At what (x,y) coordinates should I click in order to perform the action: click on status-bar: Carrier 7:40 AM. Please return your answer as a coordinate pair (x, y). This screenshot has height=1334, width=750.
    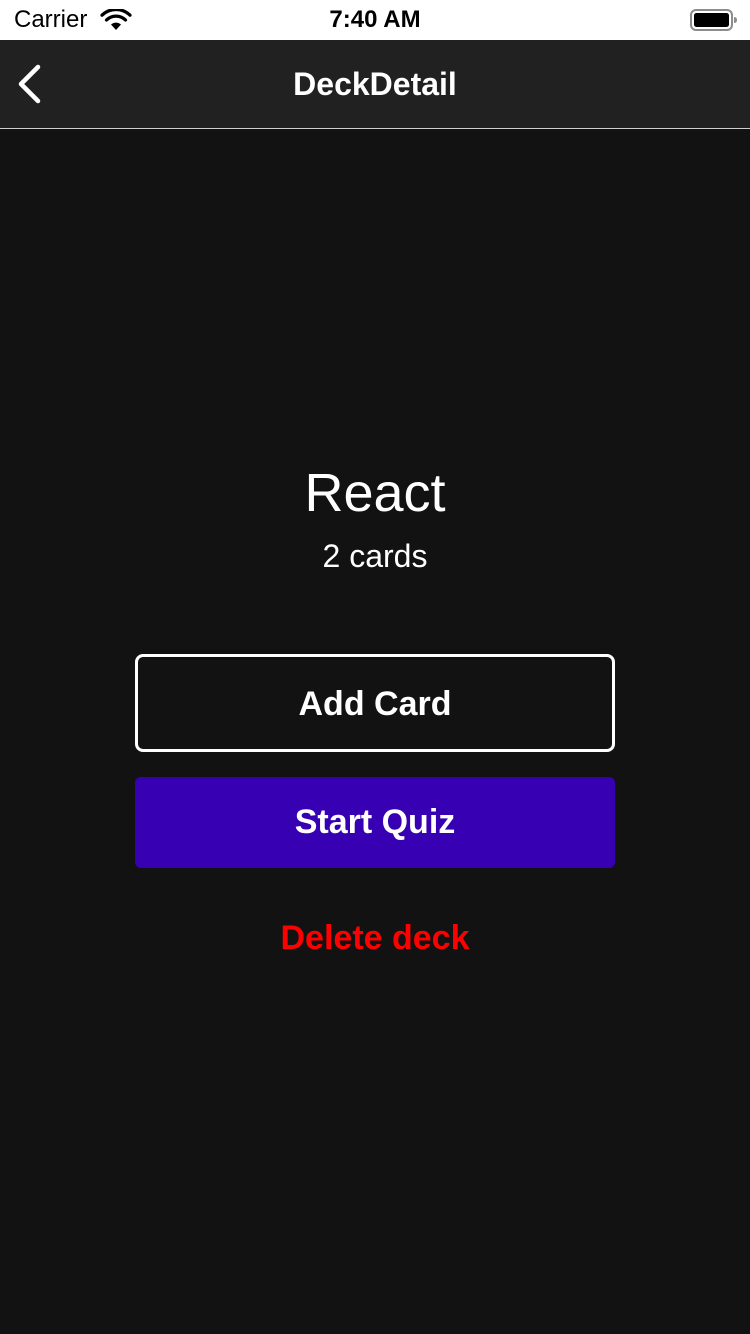
    Looking at the image, I should click on (375, 20).